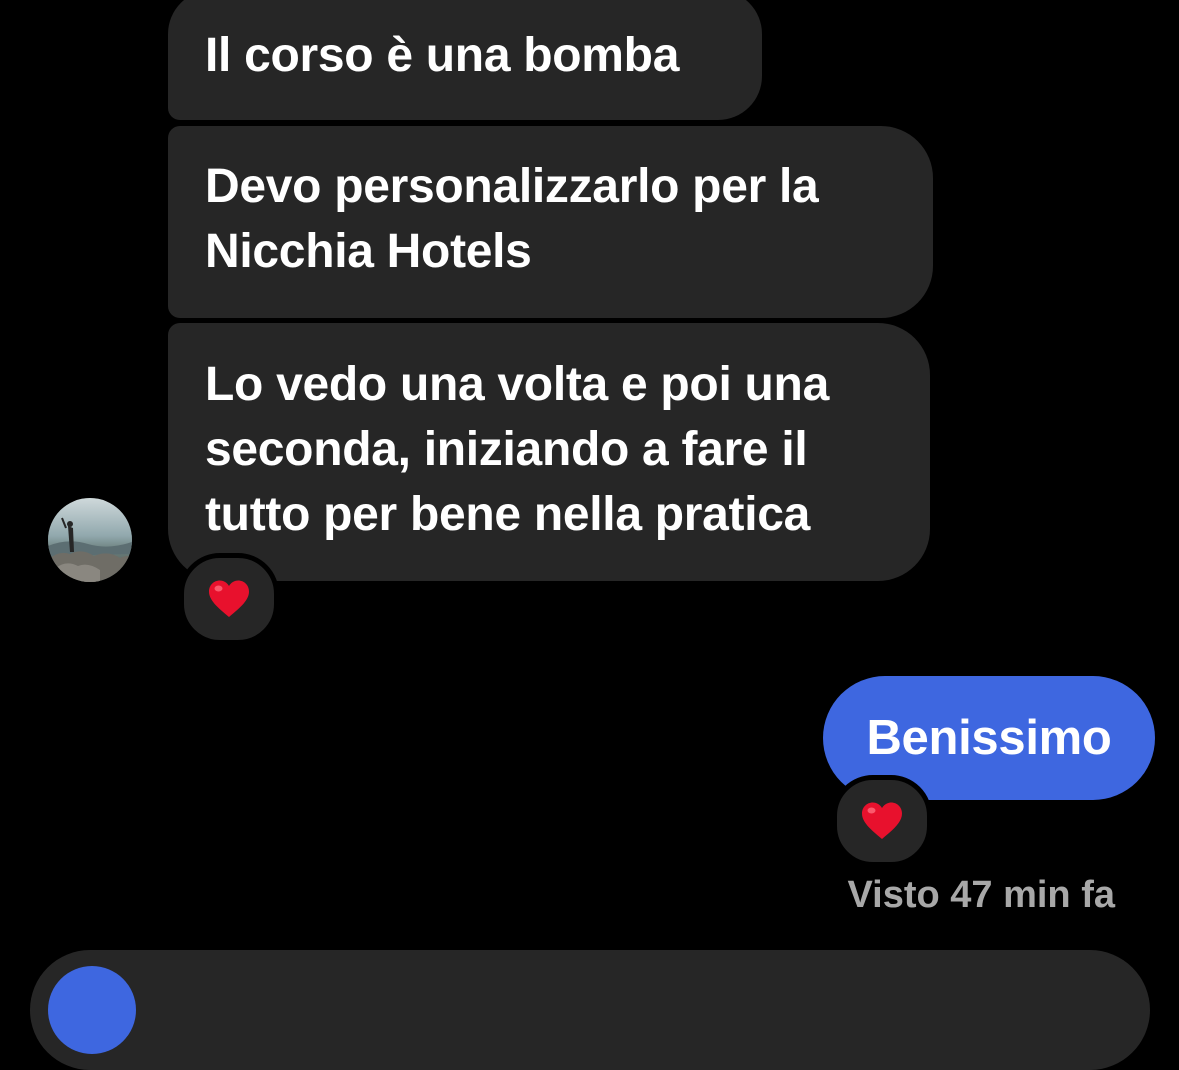 This screenshot has height=1070, width=1179. Describe the element at coordinates (989, 737) in the screenshot. I see `outgoing-message-text: Benissimo` at that location.